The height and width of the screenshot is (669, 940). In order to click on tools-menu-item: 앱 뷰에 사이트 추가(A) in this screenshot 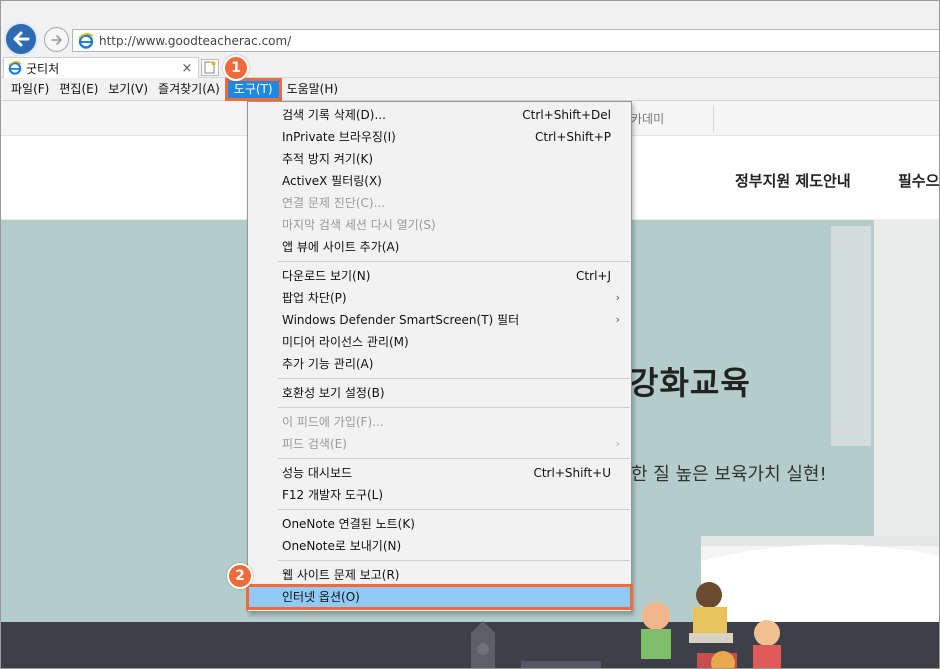, I will do `click(439, 247)`.